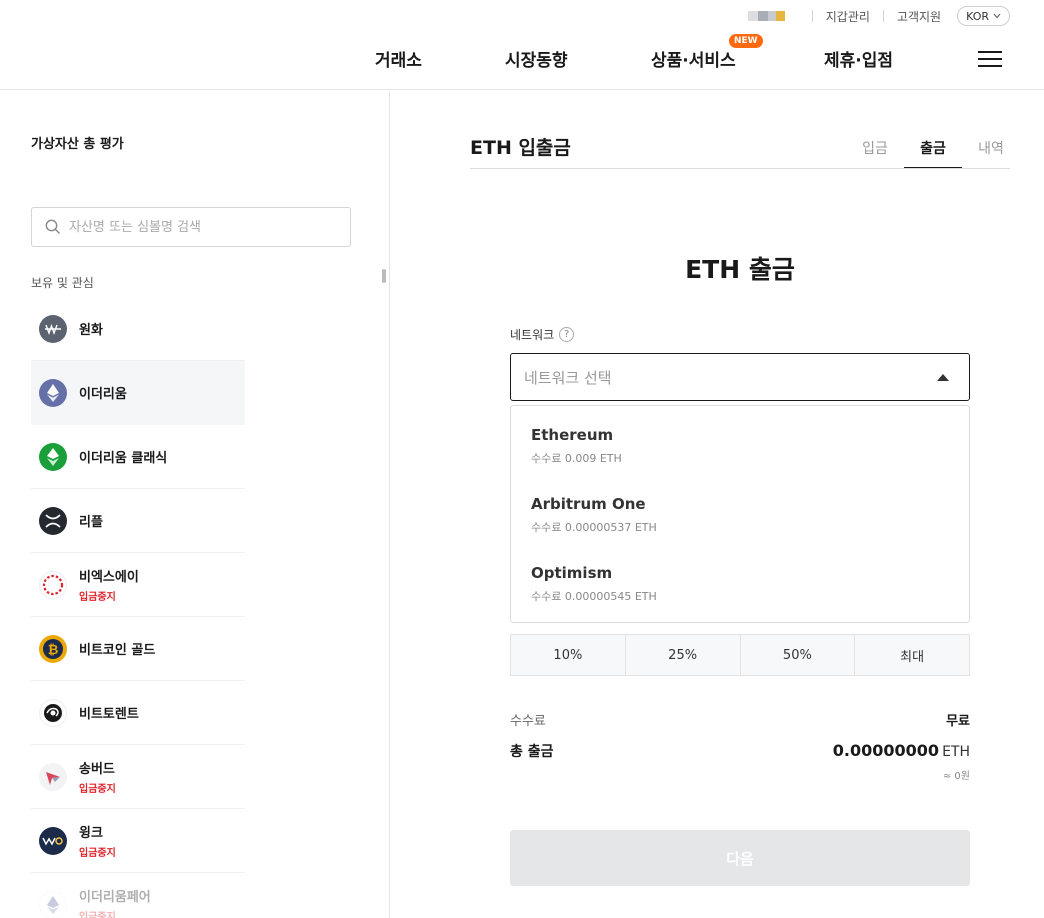 This screenshot has width=1044, height=918. Describe the element at coordinates (740, 719) in the screenshot. I see `fee-row: 수수료 무료` at that location.